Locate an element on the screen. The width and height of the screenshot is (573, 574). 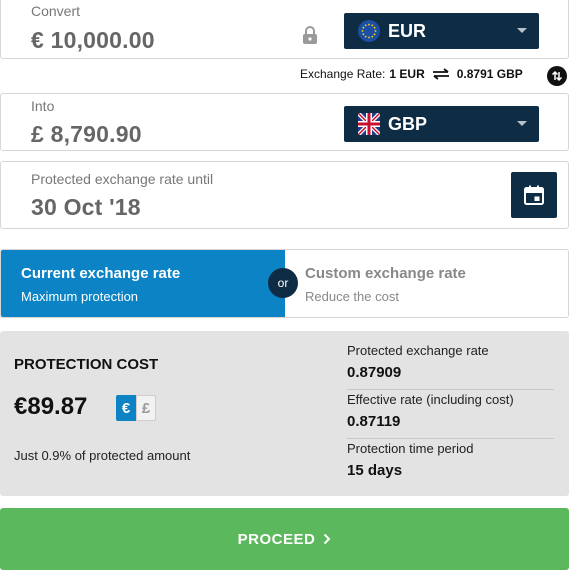
proceed-button: PROCEED is located at coordinates (284, 539).